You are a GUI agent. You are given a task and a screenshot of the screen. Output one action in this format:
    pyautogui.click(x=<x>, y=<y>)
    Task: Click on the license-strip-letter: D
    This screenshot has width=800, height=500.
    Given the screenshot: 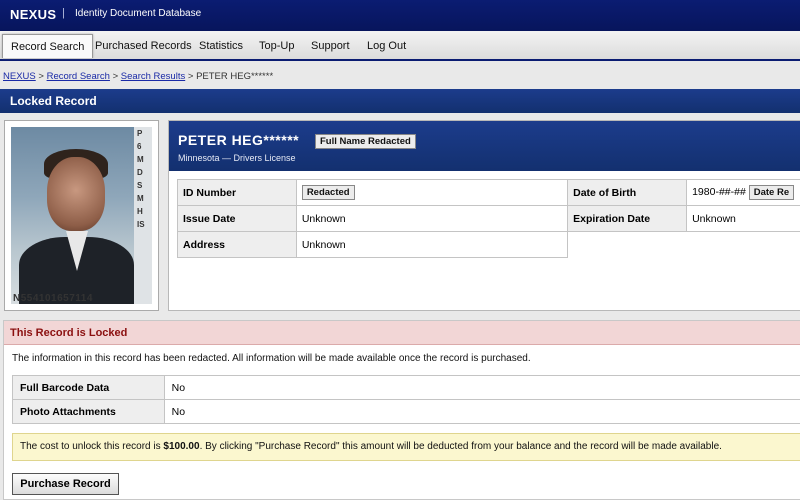 What is the action you would take?
    pyautogui.click(x=140, y=172)
    